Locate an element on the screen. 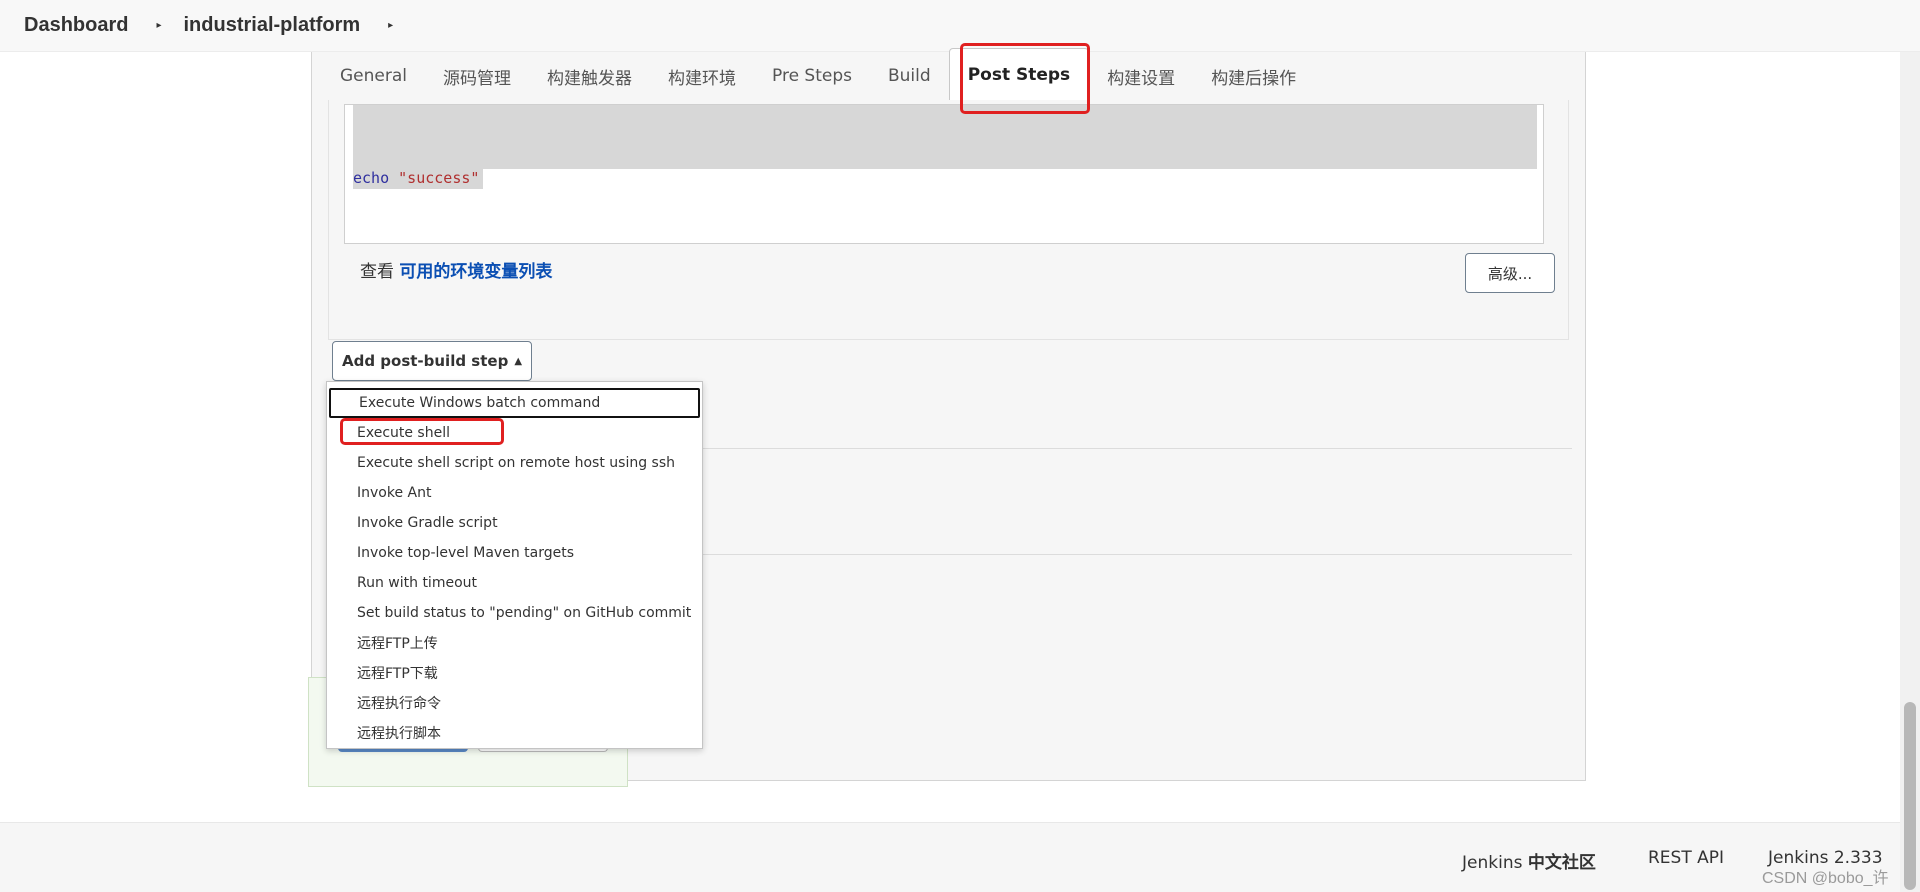 Image resolution: width=1920 pixels, height=892 pixels. footer-community-name: 中文社区 is located at coordinates (1561, 863).